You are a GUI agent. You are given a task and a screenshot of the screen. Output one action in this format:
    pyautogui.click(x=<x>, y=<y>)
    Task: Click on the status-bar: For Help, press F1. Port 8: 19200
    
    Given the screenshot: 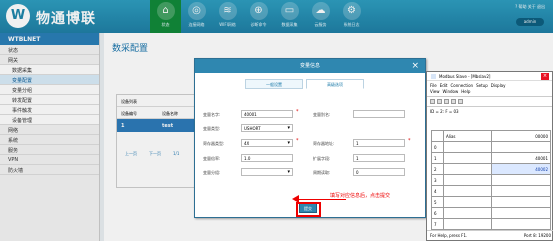 What is the action you would take?
    pyautogui.click(x=490, y=235)
    